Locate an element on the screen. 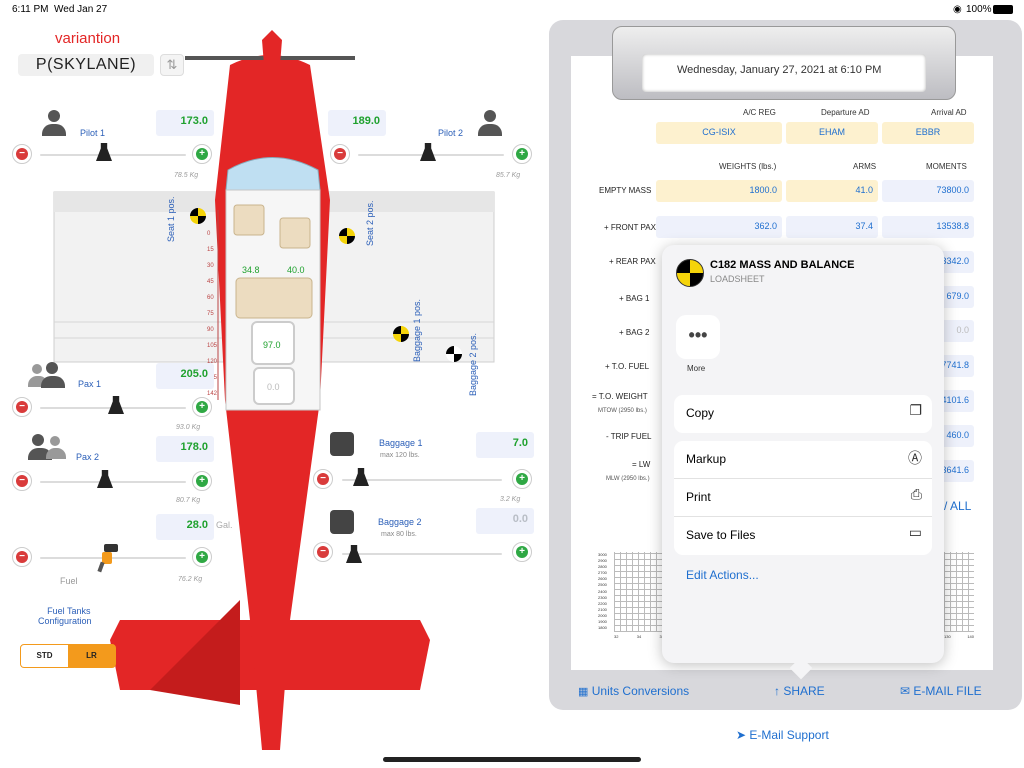 This screenshot has height=768, width=1024. baggage2-minus-button: − is located at coordinates (323, 552).